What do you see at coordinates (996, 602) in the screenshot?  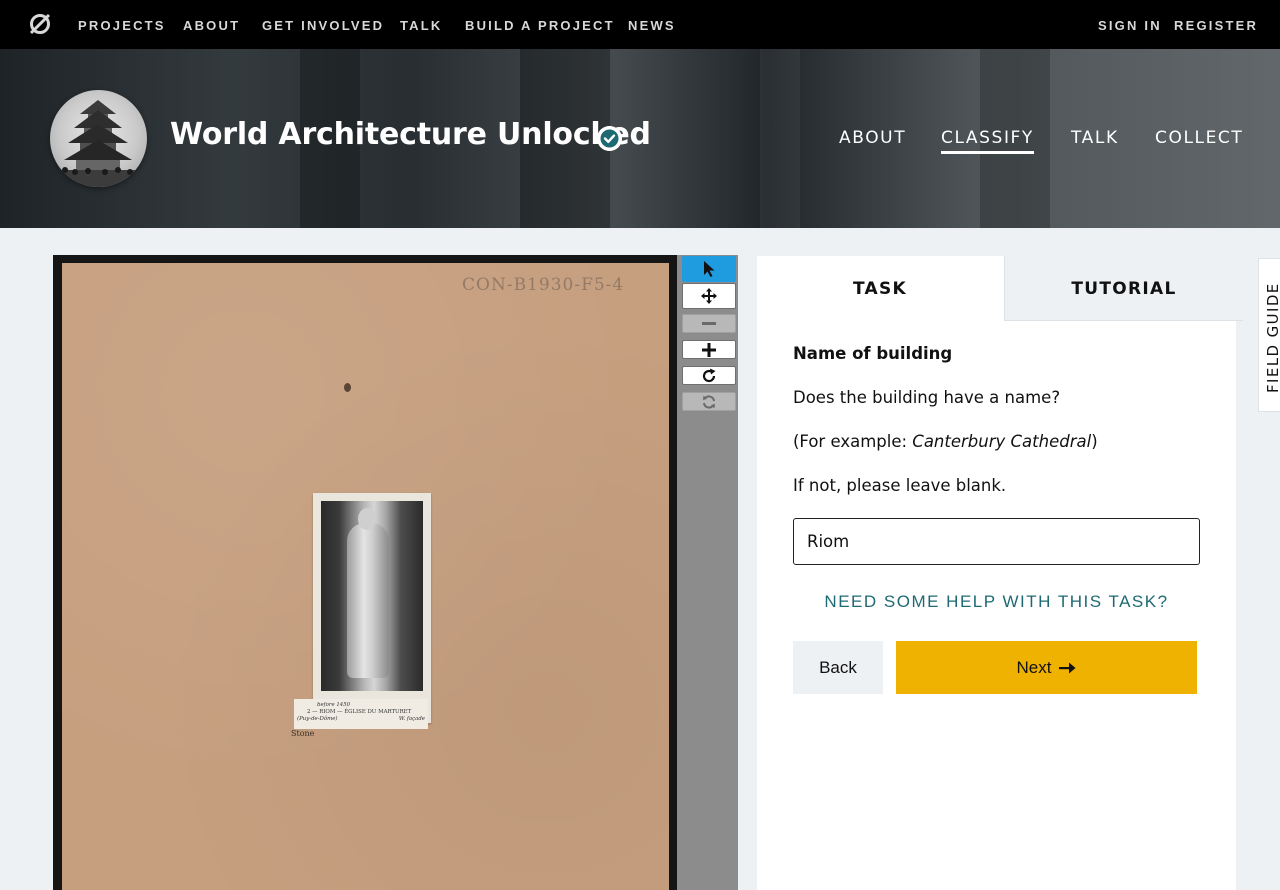 I see `help-link: NEED SOME HELP WITH THIS TASK?` at bounding box center [996, 602].